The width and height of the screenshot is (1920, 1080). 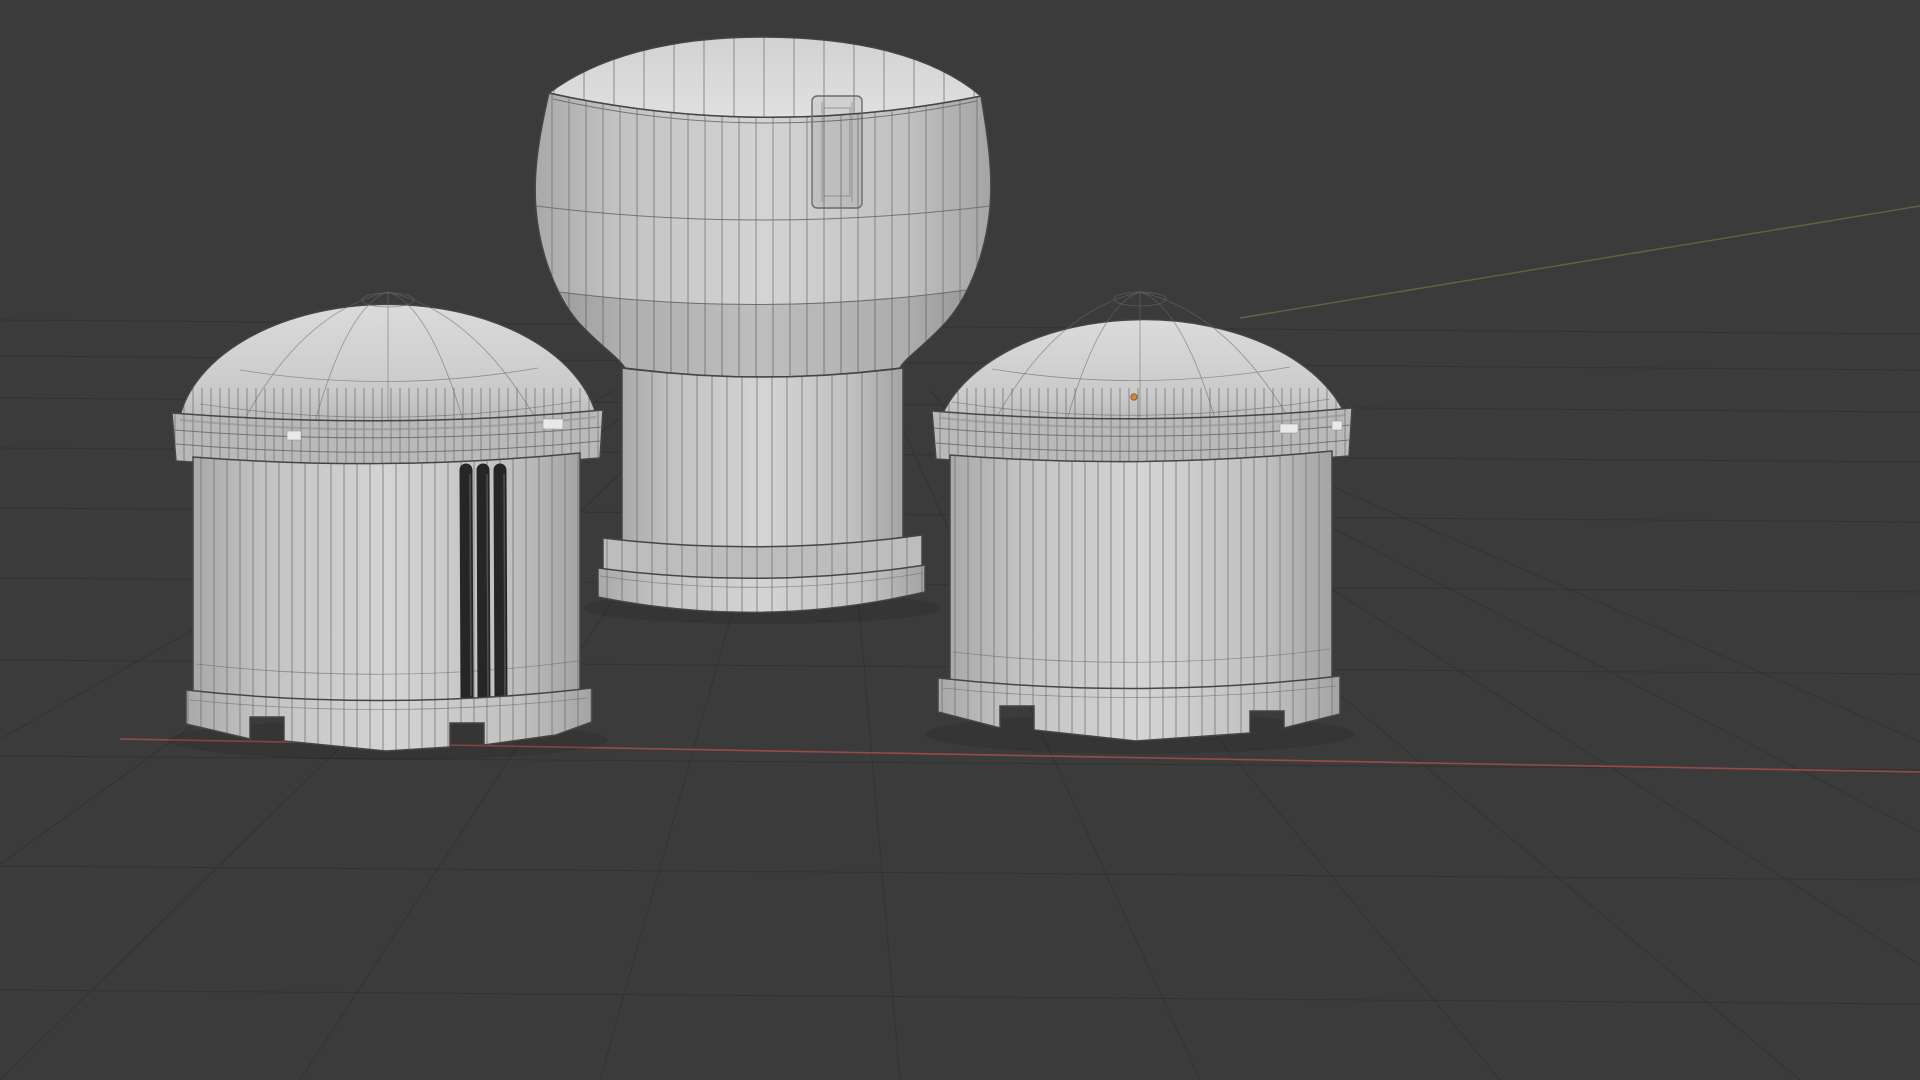 I want to click on origin-point, so click(x=1134, y=397).